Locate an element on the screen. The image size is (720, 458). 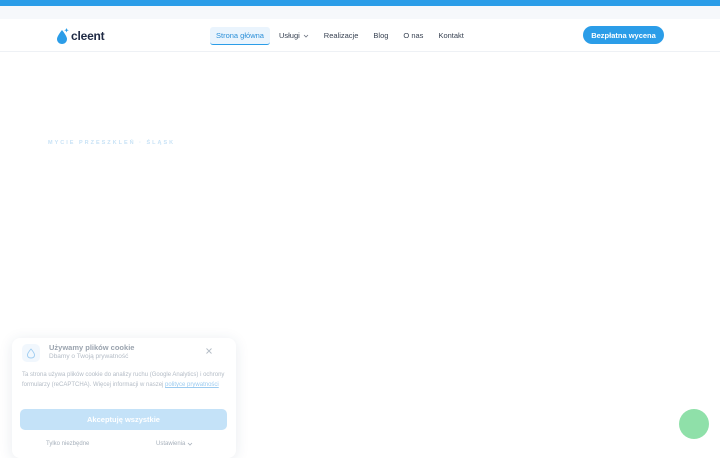
close-icon is located at coordinates (209, 351).